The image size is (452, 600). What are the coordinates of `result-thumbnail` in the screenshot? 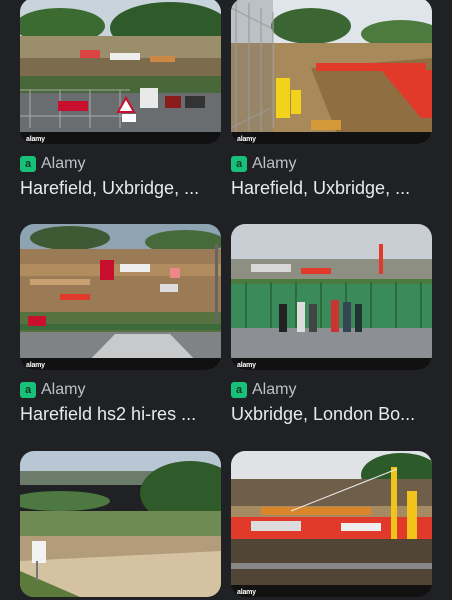 It's located at (120, 524).